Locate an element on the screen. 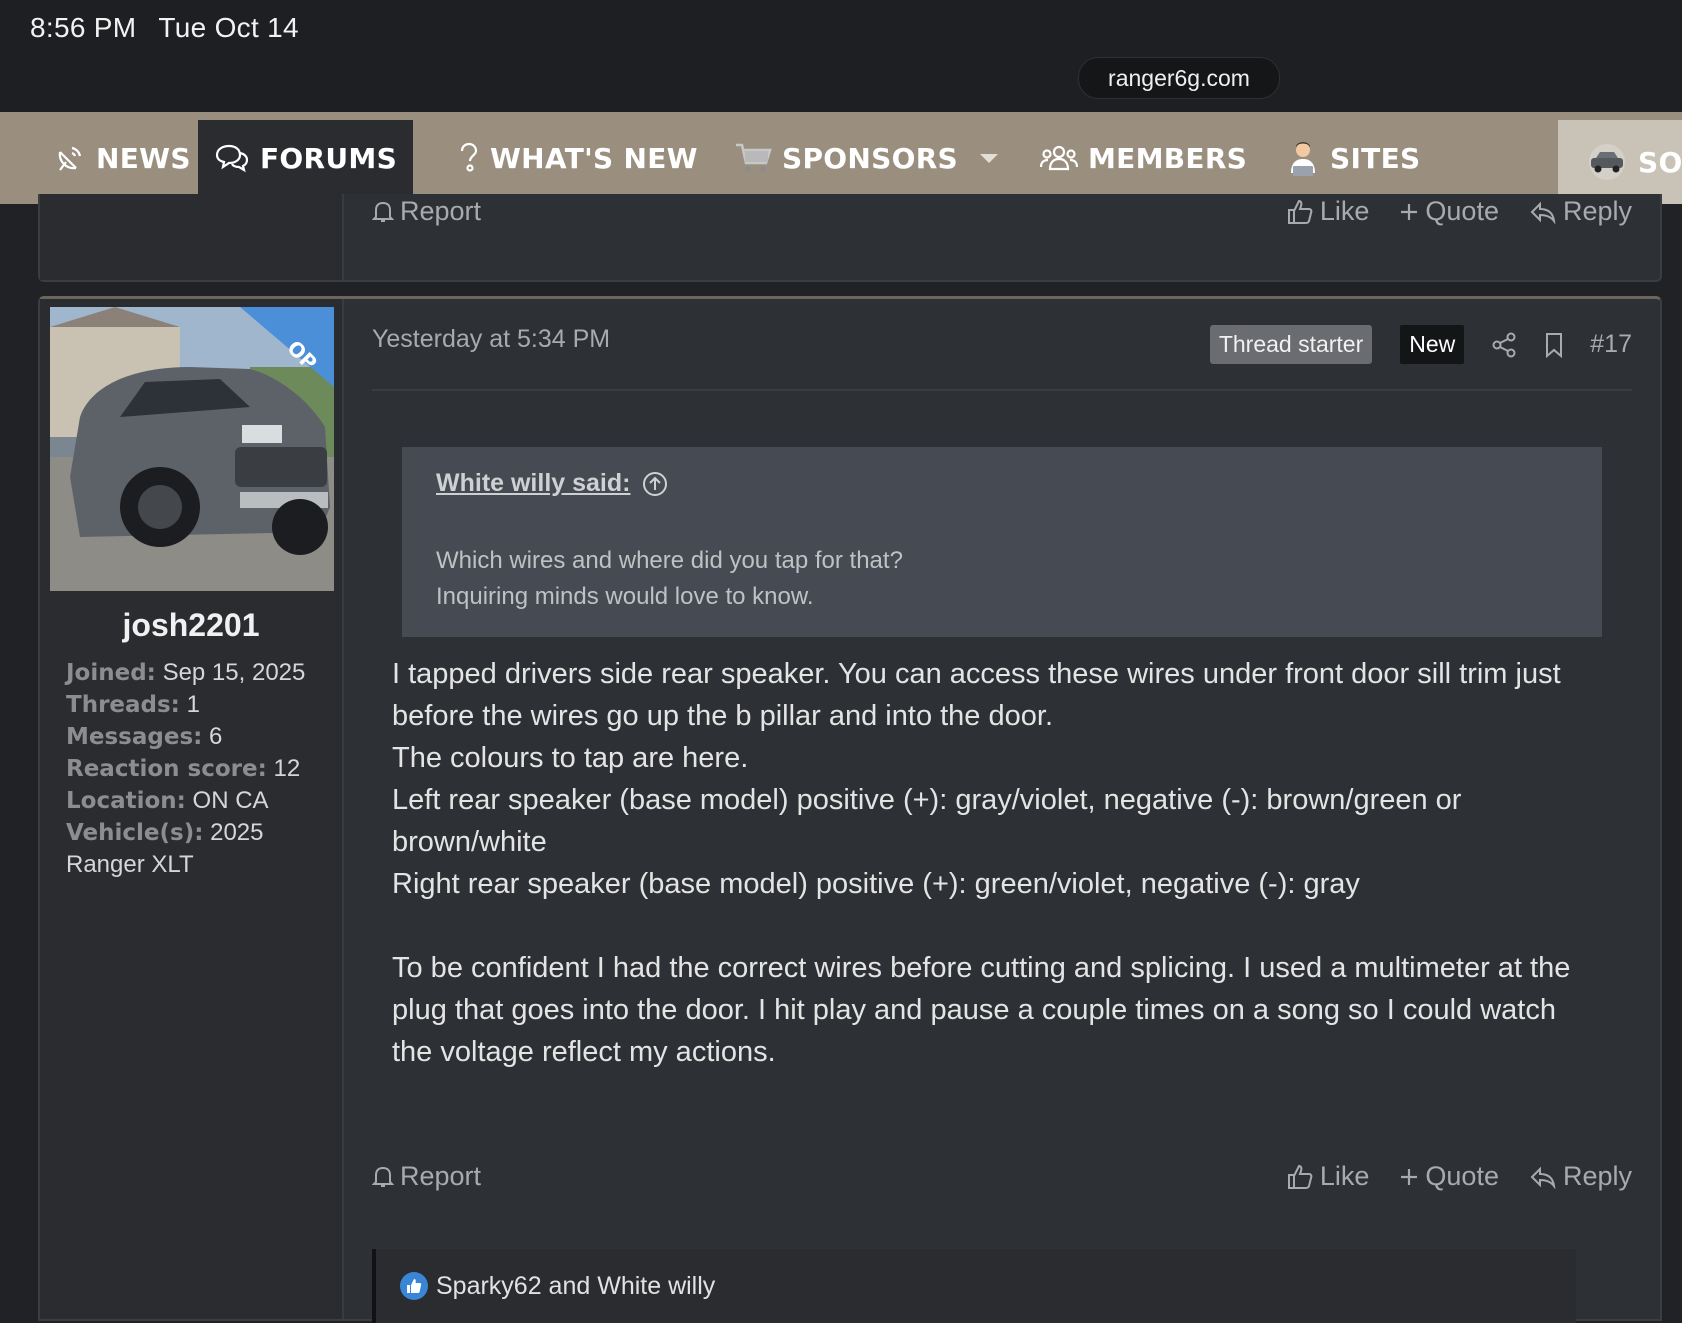 This screenshot has height=1323, width=1682. nav-item-members: MEMBERS is located at coordinates (1143, 158).